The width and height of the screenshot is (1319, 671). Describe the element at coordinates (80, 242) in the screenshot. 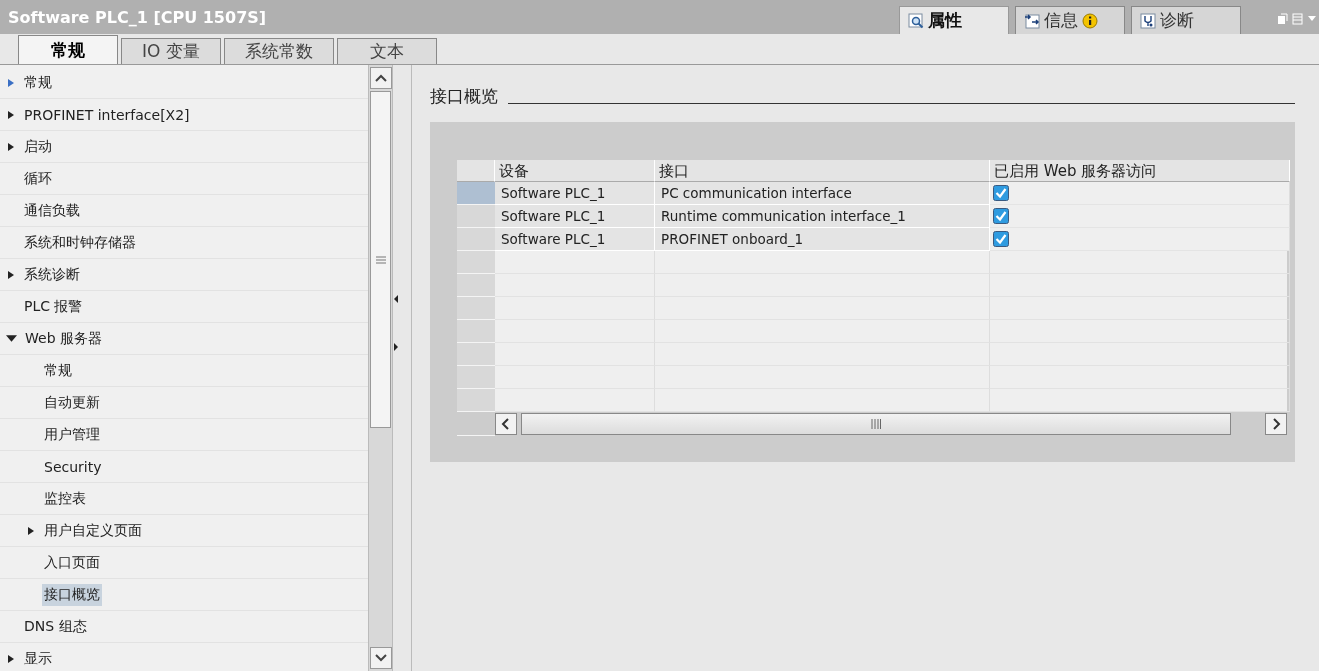

I see `tree-item: 系统和时钟存储器` at that location.